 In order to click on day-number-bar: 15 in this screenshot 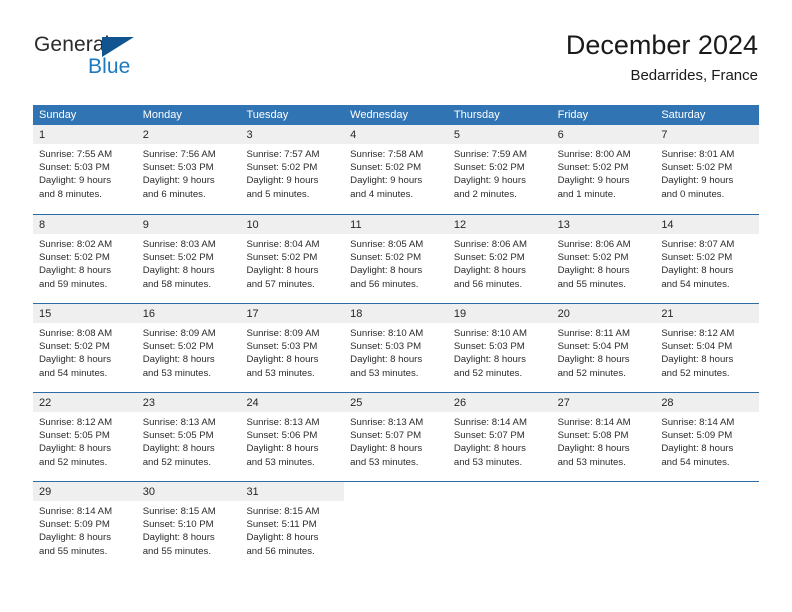, I will do `click(85, 313)`.